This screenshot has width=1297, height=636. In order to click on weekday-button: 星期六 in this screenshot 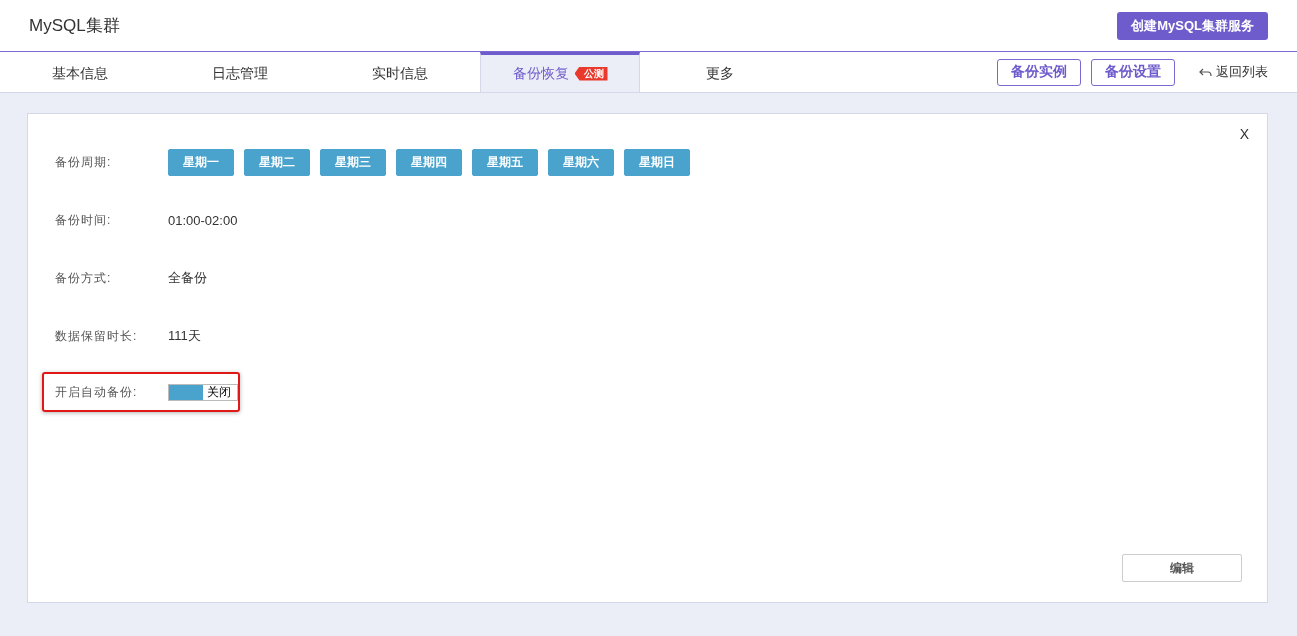, I will do `click(581, 162)`.